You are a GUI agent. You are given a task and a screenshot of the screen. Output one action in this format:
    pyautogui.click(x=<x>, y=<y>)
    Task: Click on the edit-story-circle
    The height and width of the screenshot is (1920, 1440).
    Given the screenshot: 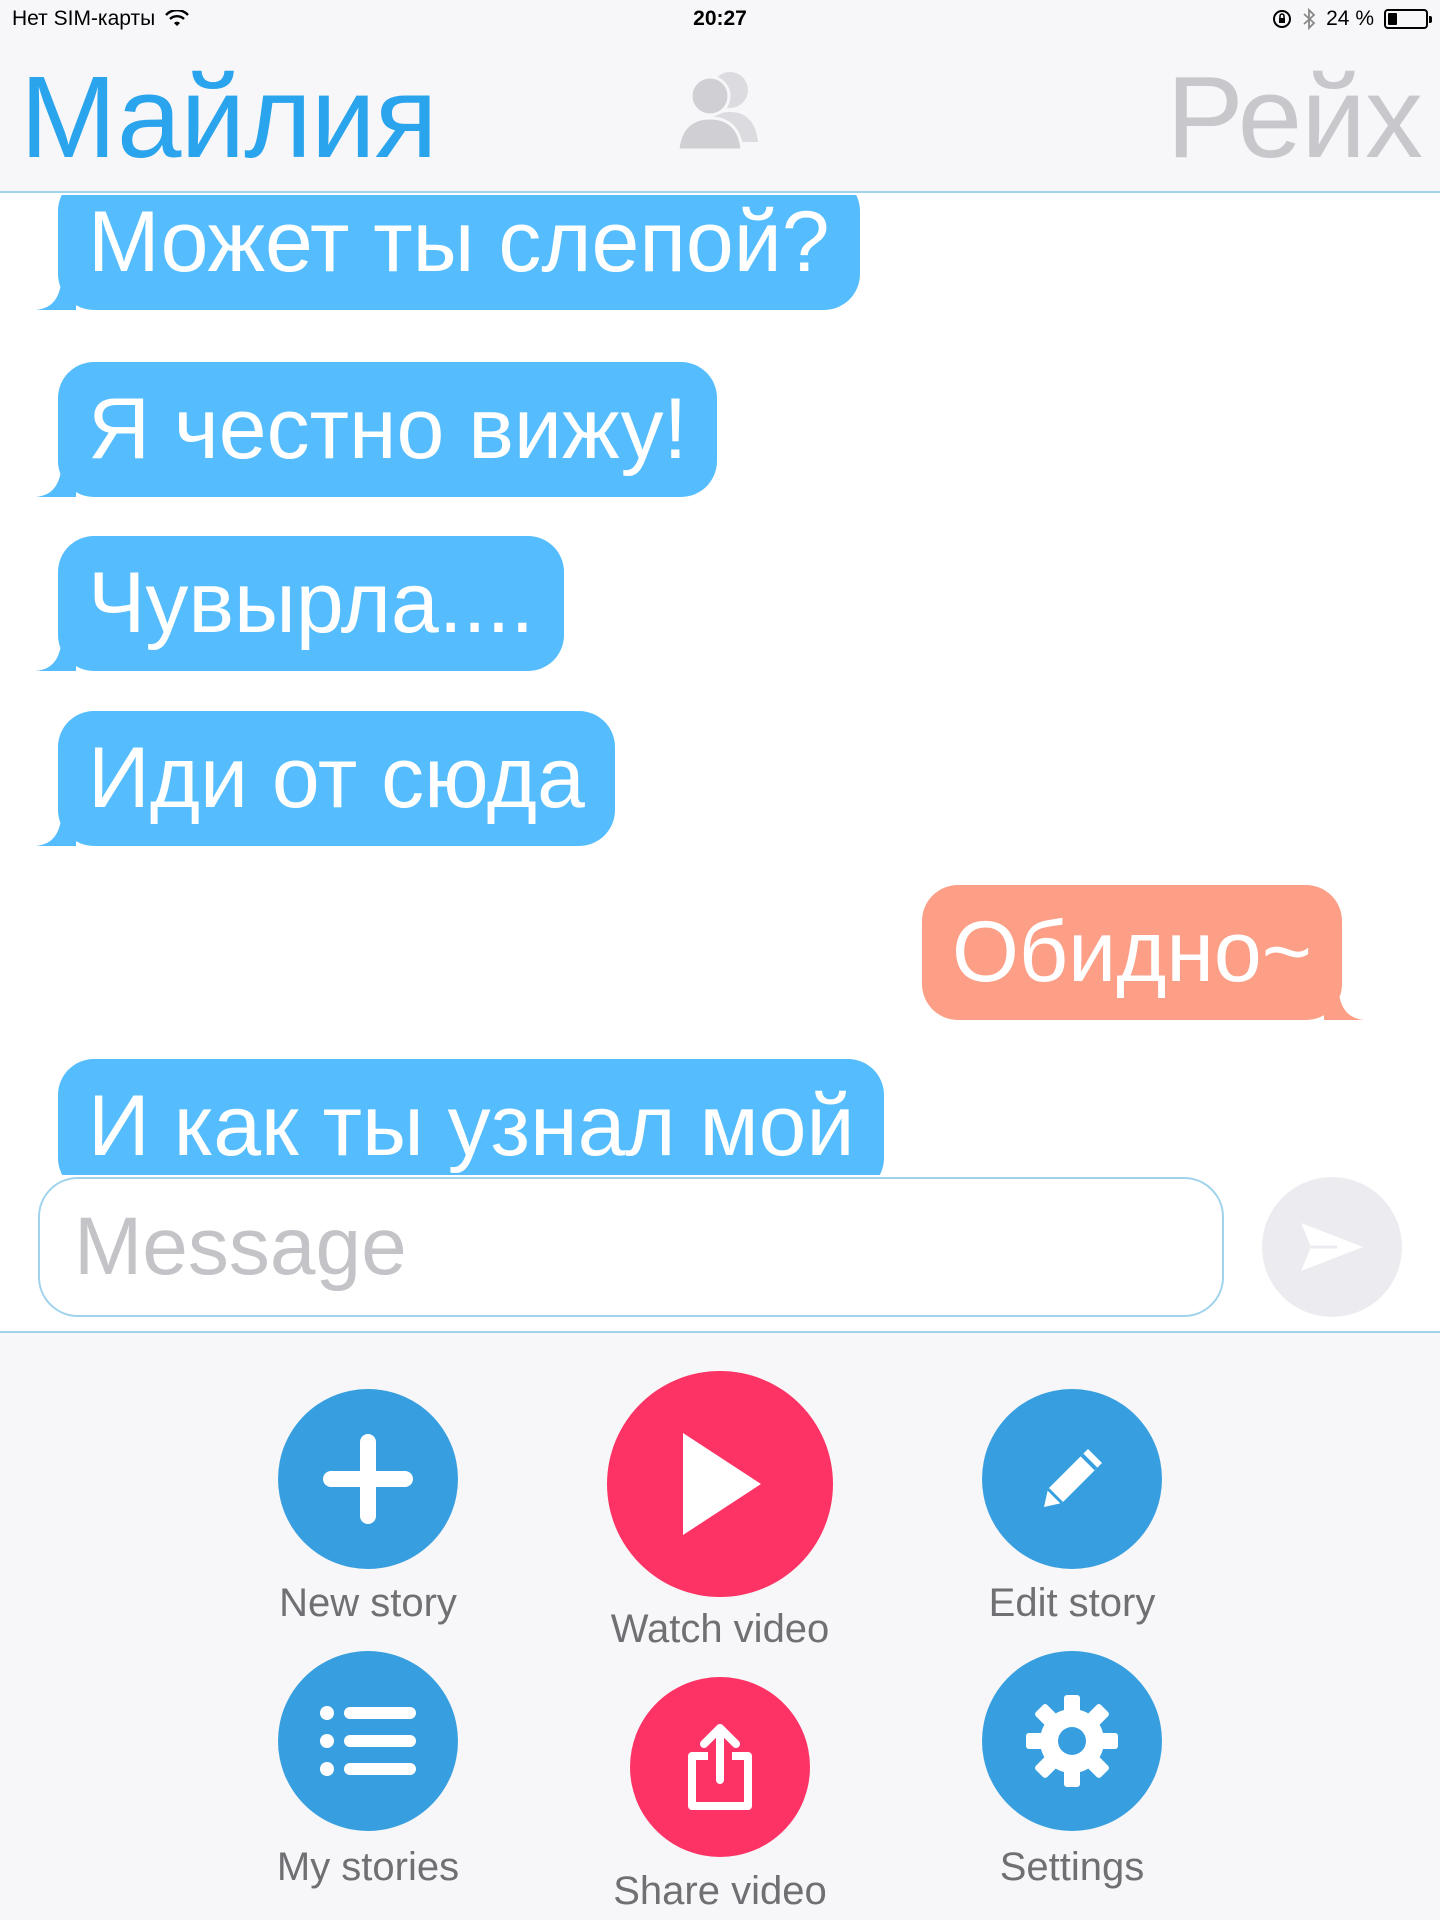 What is the action you would take?
    pyautogui.click(x=1072, y=1479)
    